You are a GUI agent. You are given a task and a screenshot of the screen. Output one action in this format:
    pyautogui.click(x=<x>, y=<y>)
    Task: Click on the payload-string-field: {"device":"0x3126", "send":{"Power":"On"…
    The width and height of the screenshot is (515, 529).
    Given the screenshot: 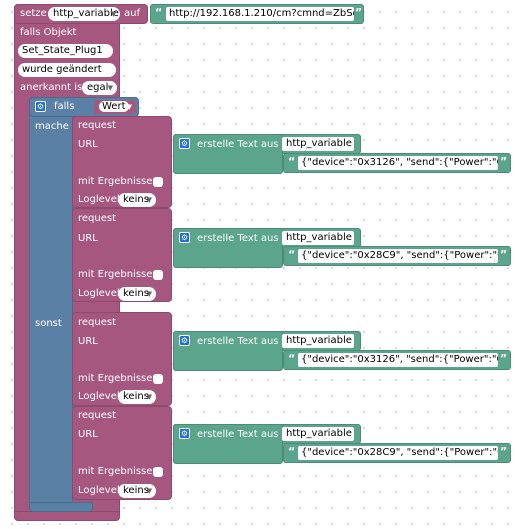 What is the action you would take?
    pyautogui.click(x=398, y=163)
    